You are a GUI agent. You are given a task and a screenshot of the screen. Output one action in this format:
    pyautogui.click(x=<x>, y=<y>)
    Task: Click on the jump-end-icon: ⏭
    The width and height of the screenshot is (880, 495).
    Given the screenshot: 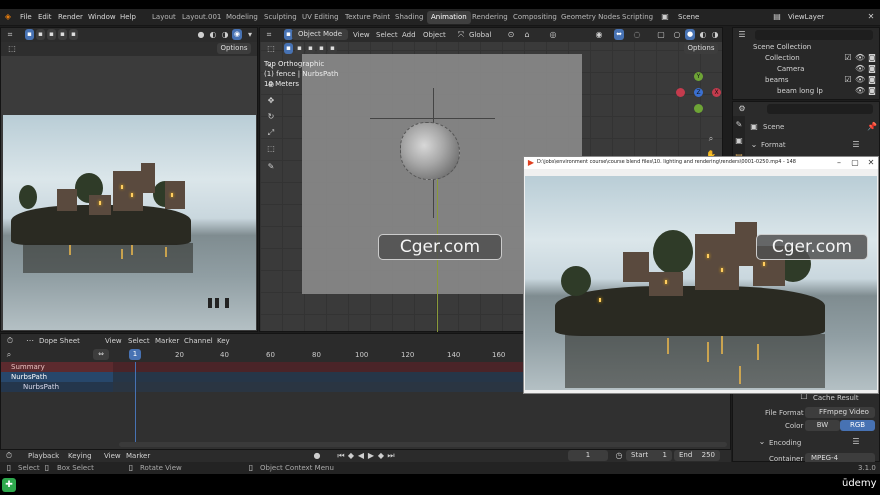 What is the action you would take?
    pyautogui.click(x=391, y=456)
    